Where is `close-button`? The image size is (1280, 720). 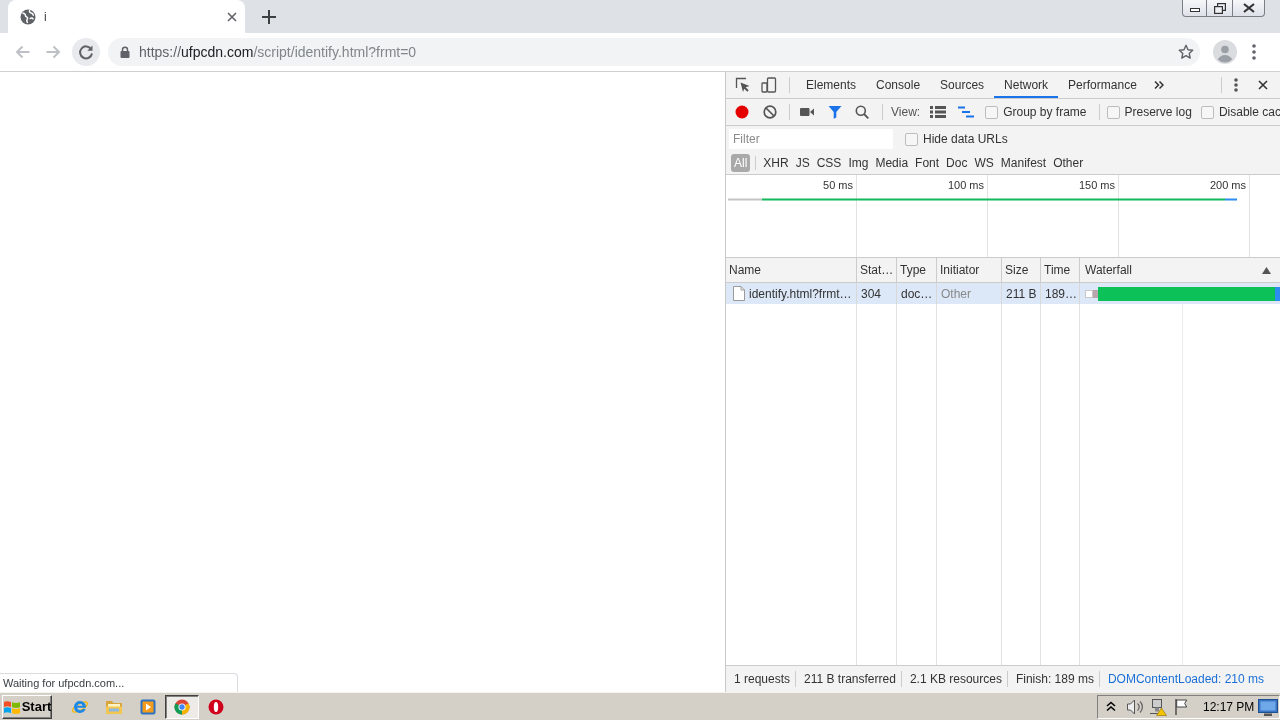
close-button is located at coordinates (1249, 8).